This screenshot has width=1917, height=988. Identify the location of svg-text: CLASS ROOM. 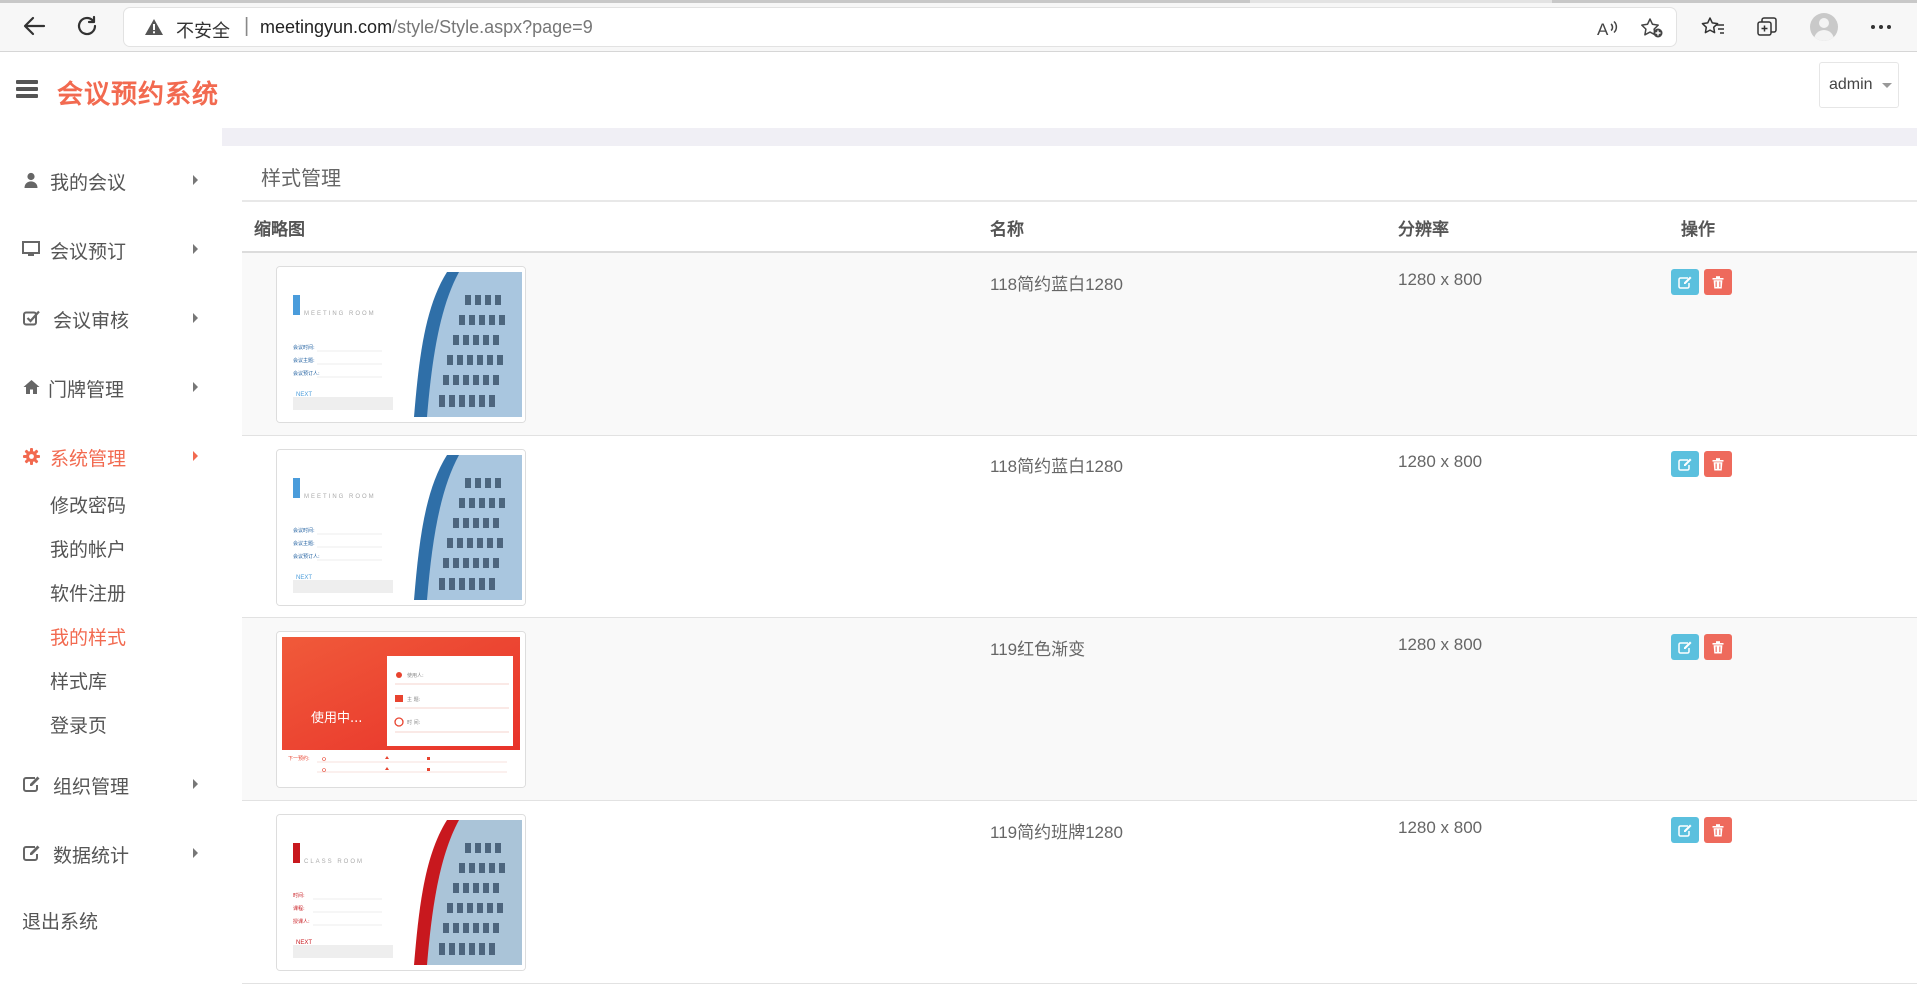
(334, 862).